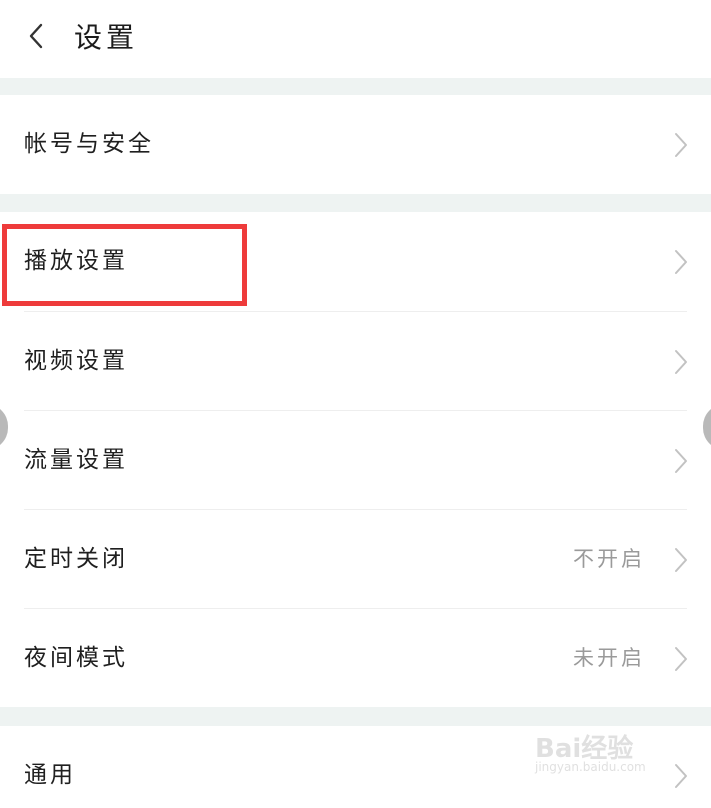 This screenshot has width=711, height=808. I want to click on settings-item-label: 视频设置, so click(76, 361).